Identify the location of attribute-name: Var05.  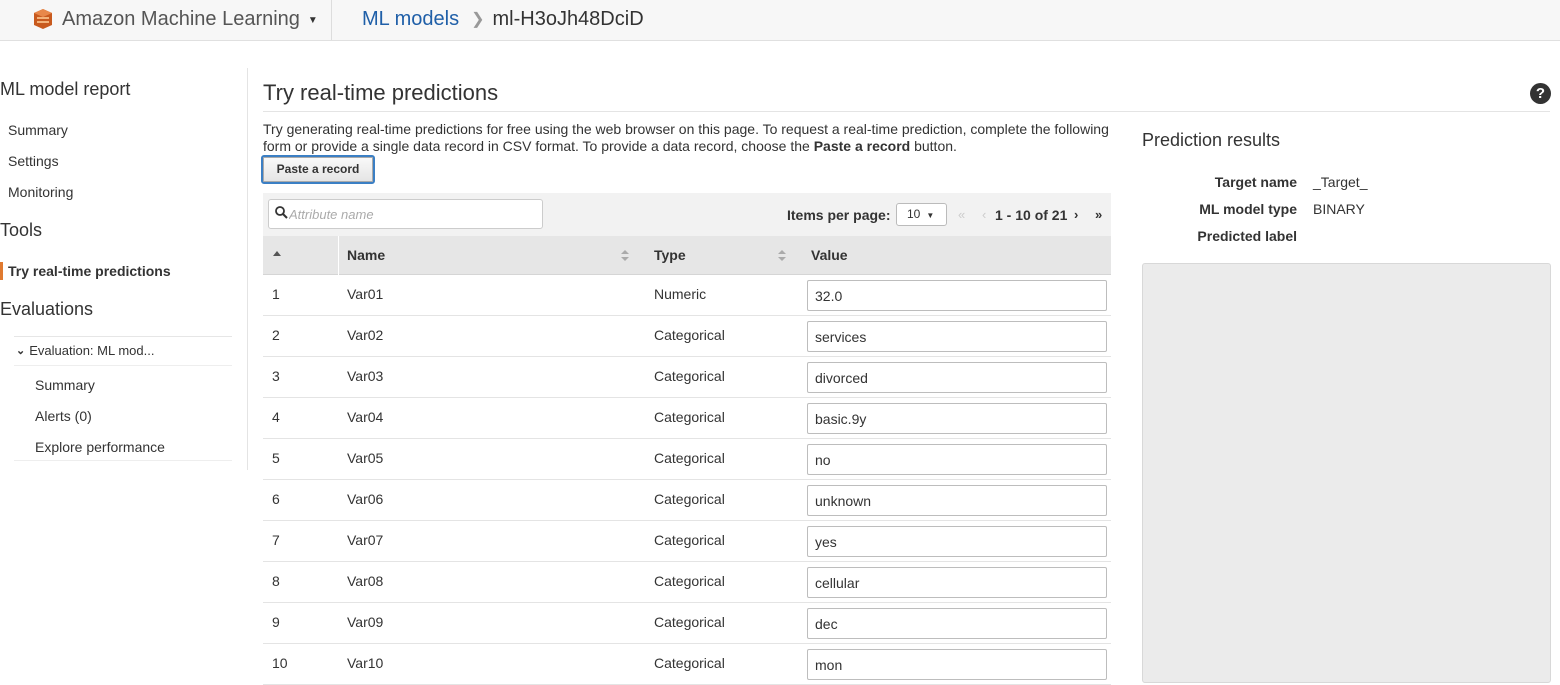
(365, 458).